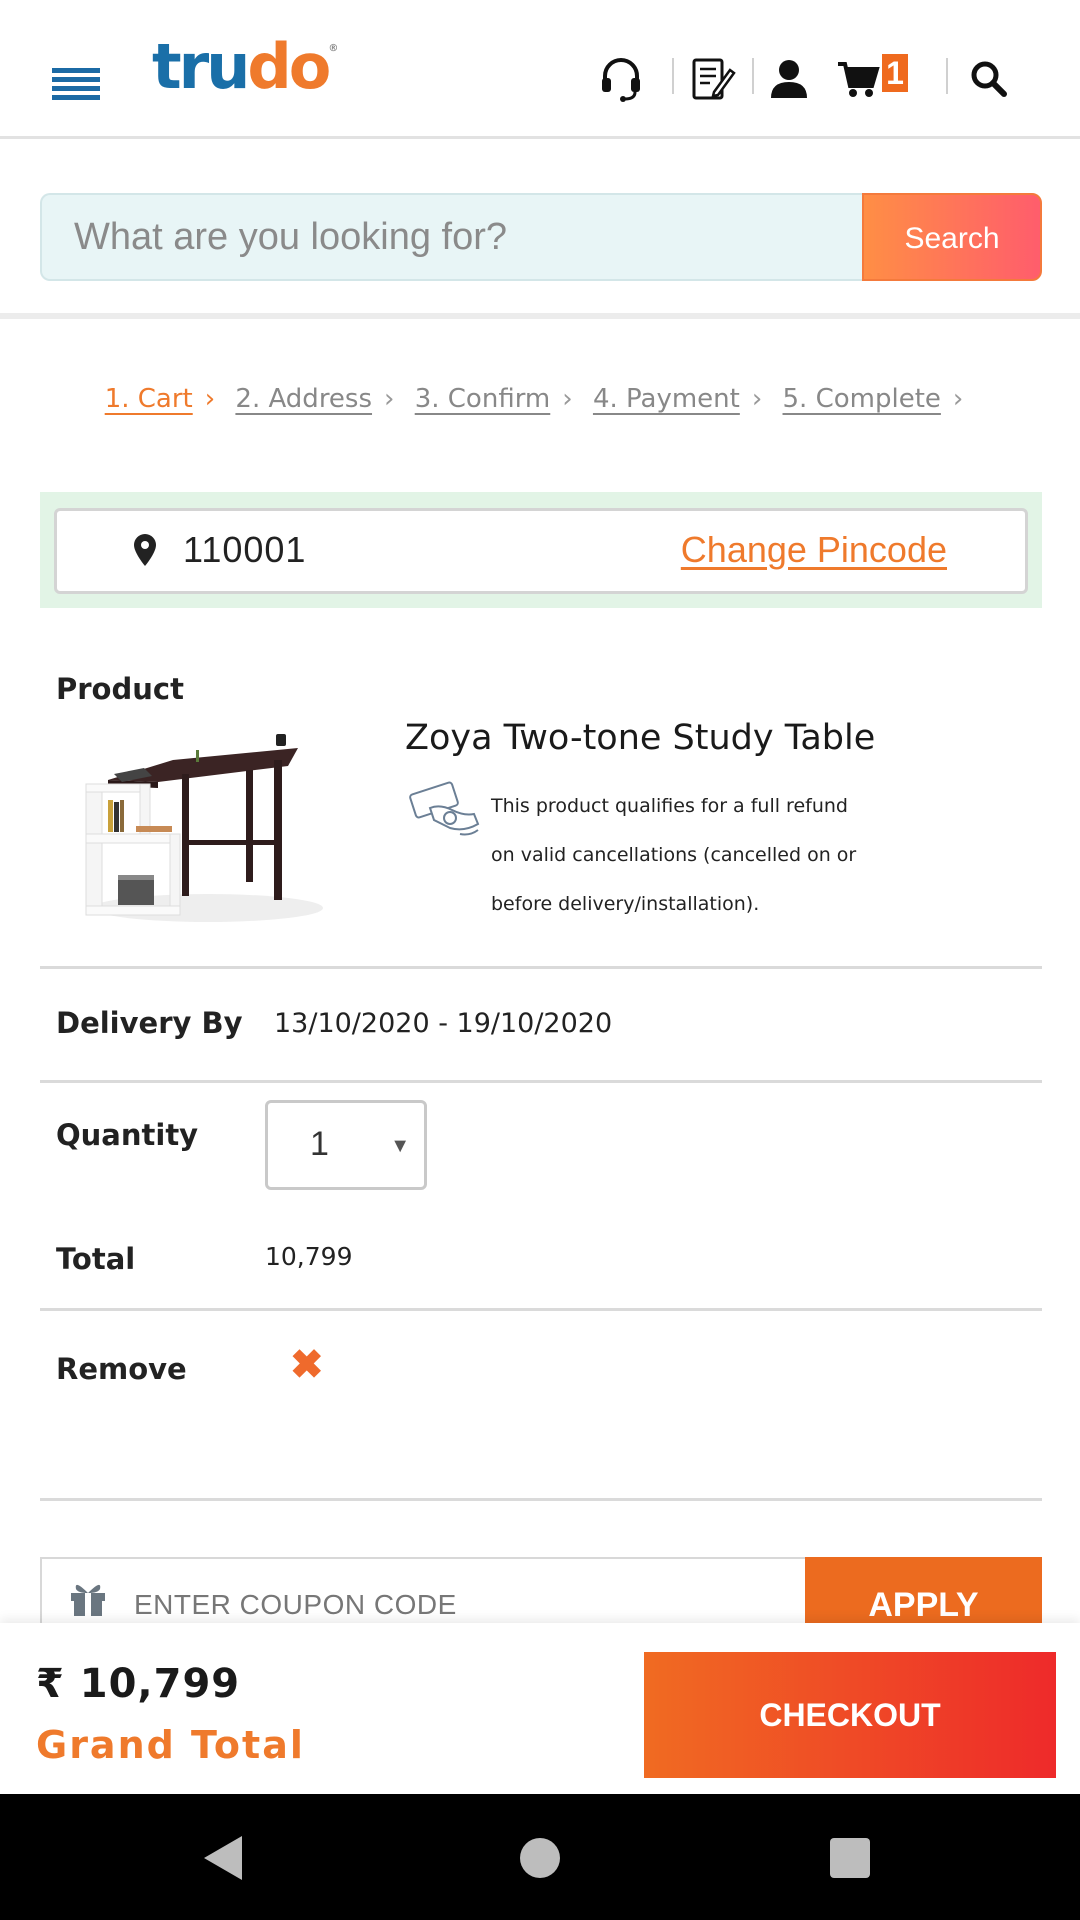 The width and height of the screenshot is (1080, 1920). What do you see at coordinates (621, 79) in the screenshot?
I see `headset-icon` at bounding box center [621, 79].